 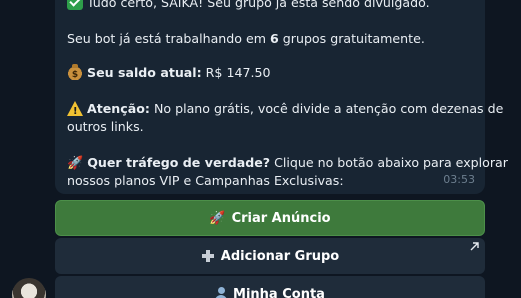 What do you see at coordinates (279, 292) in the screenshot?
I see `my-account-label: Minha Conta` at bounding box center [279, 292].